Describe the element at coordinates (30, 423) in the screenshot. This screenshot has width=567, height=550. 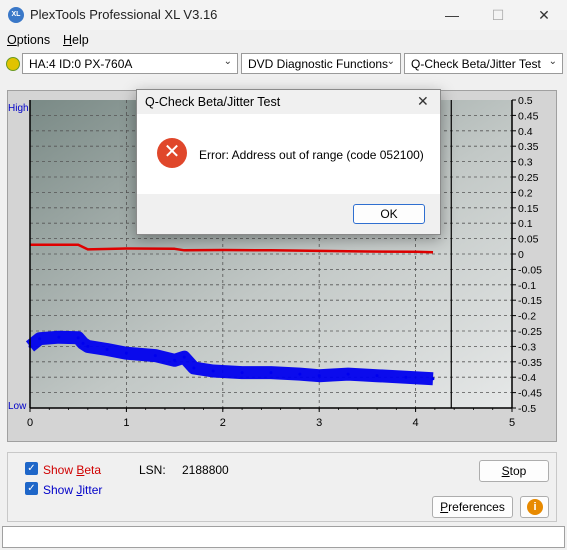
I see `x-tick-label: 0` at that location.